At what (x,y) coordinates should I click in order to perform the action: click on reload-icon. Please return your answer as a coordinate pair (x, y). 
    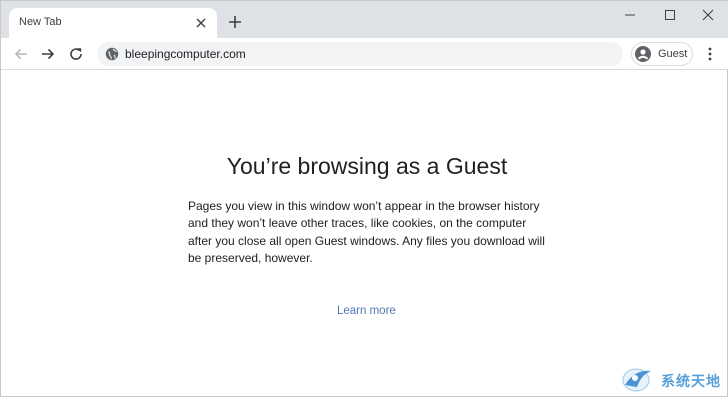
    Looking at the image, I should click on (76, 54).